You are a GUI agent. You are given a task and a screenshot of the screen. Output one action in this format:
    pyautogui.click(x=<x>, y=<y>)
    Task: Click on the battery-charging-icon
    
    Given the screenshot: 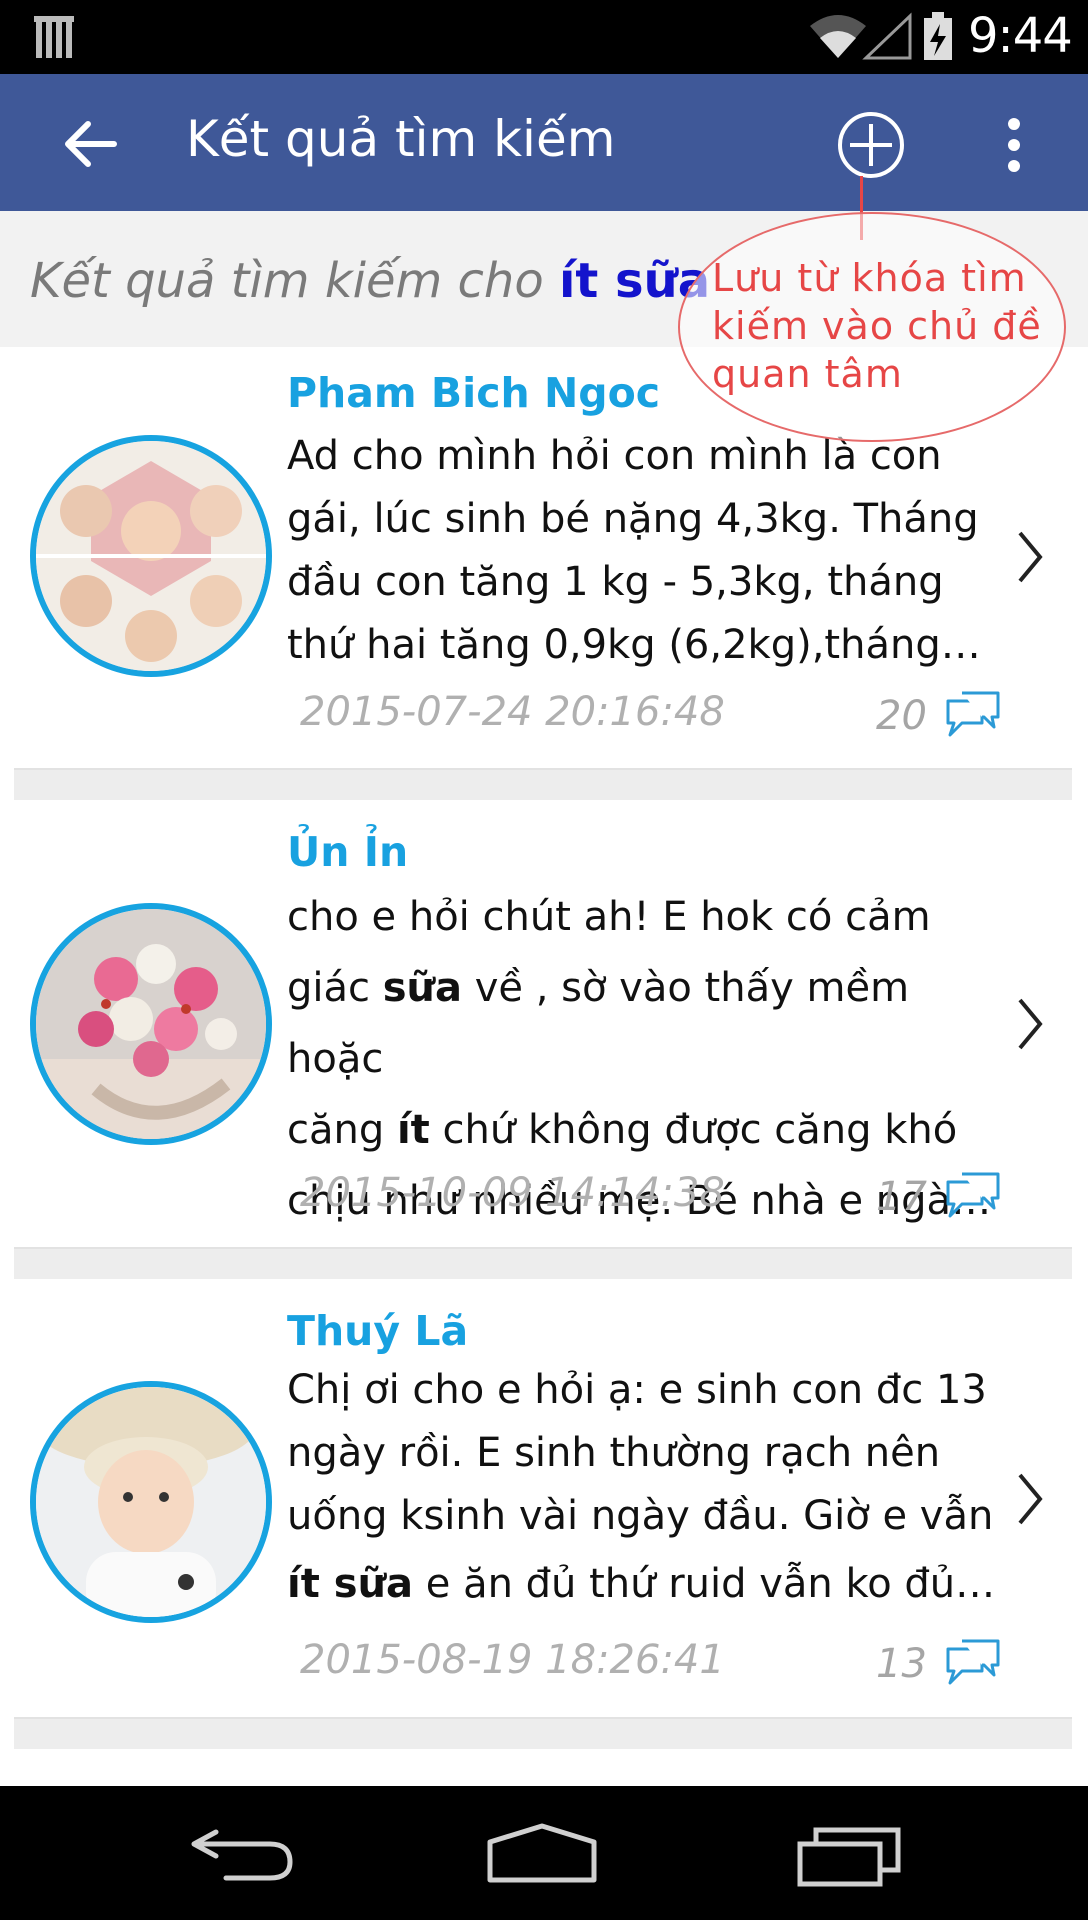 What is the action you would take?
    pyautogui.click(x=938, y=36)
    